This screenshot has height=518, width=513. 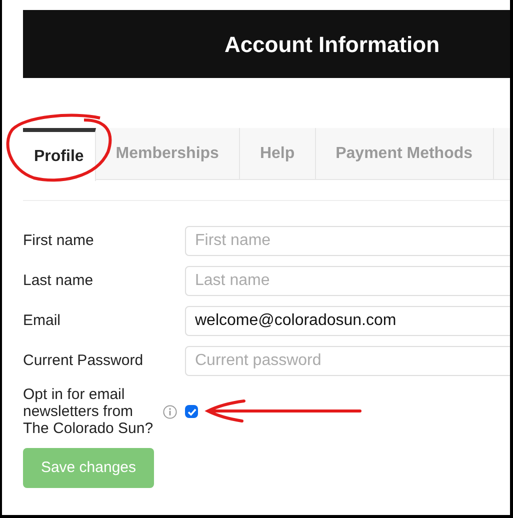 I want to click on page-title: Account Information, so click(x=332, y=44).